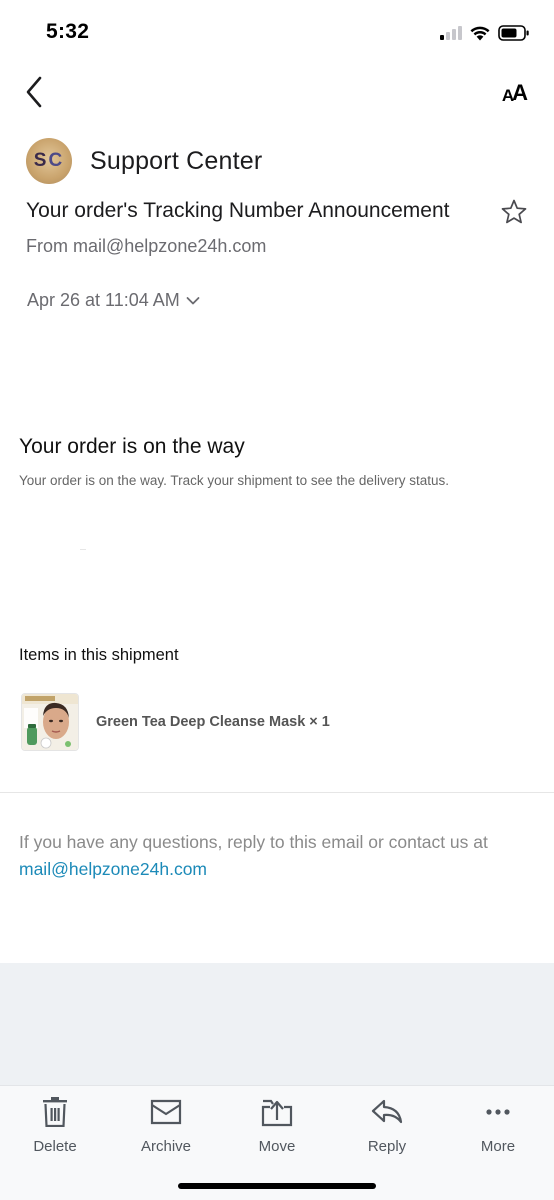 The height and width of the screenshot is (1200, 554). What do you see at coordinates (56, 160) in the screenshot?
I see `avatar-initial-c: C` at bounding box center [56, 160].